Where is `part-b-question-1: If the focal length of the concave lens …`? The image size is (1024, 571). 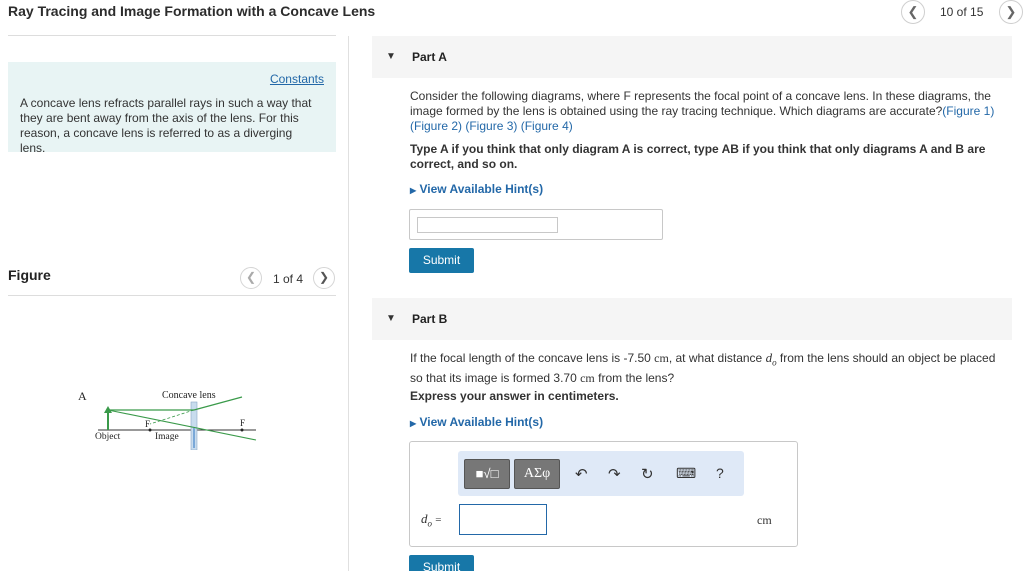 part-b-question-1: If the focal length of the concave lens … is located at coordinates (530, 358).